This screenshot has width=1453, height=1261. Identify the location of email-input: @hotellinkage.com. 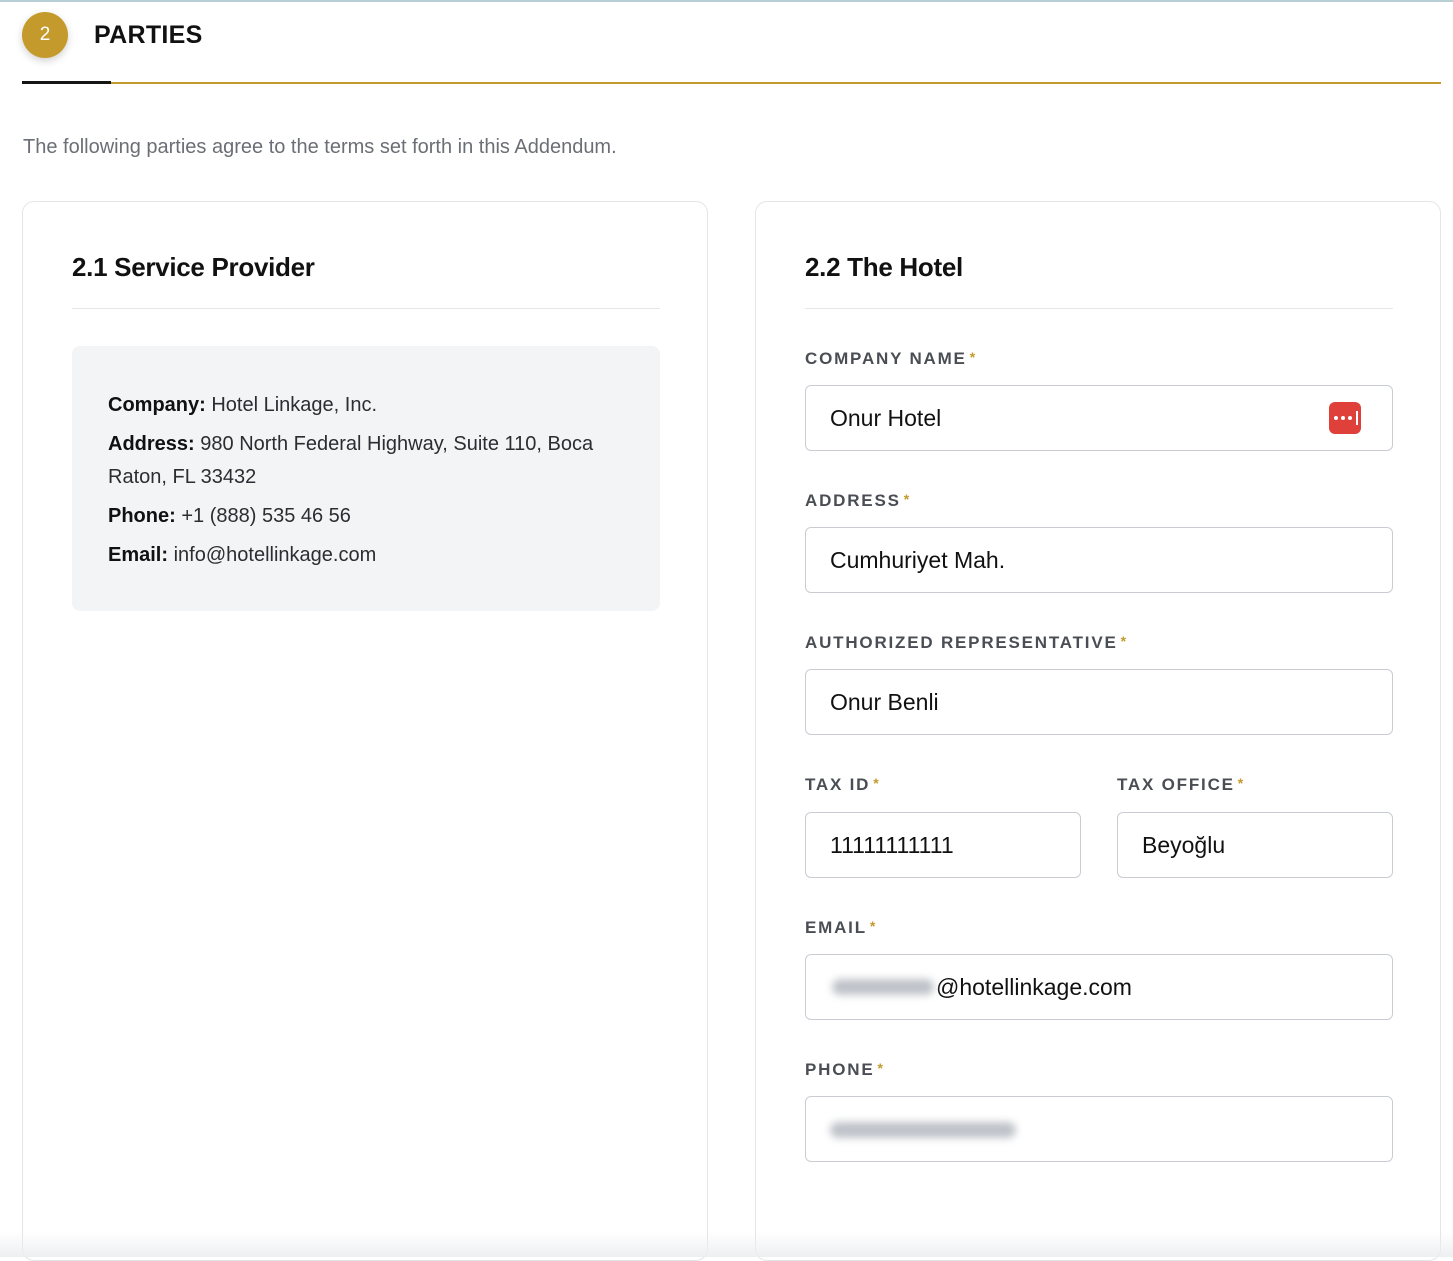
(1099, 987).